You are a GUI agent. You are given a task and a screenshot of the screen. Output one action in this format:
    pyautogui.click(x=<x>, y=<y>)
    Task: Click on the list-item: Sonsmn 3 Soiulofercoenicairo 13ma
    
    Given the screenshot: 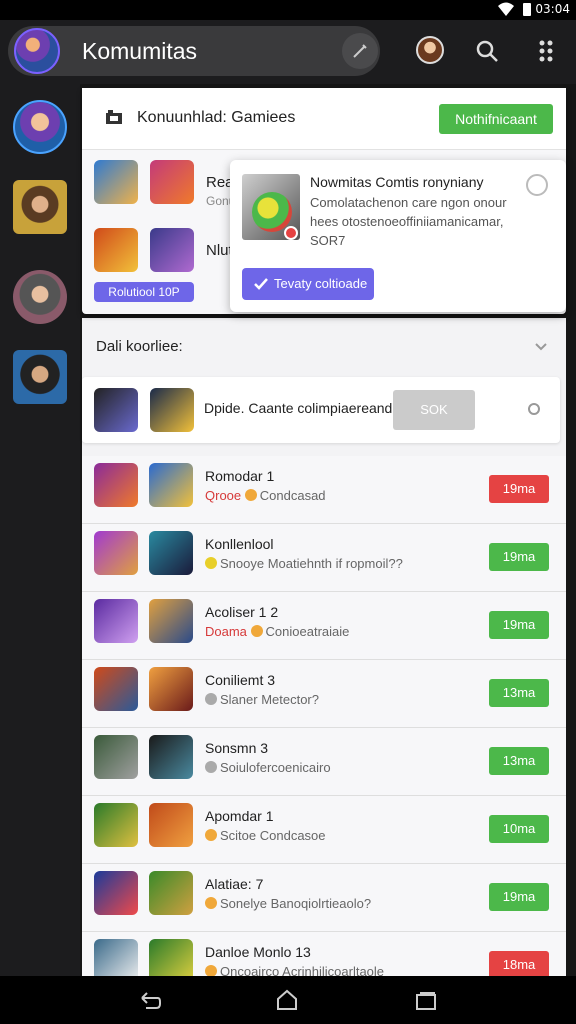 What is the action you would take?
    pyautogui.click(x=324, y=762)
    